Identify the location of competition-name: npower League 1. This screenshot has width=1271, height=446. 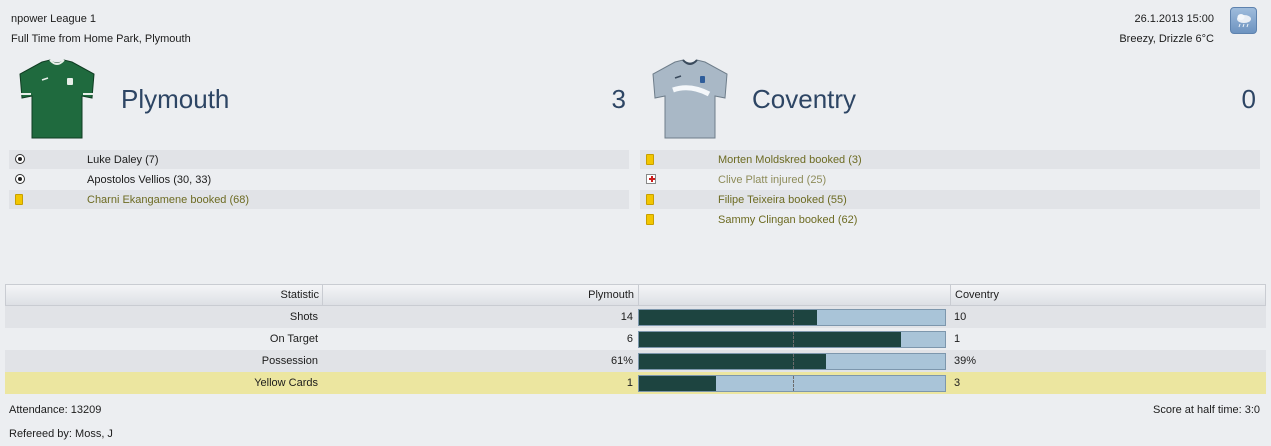
(101, 19).